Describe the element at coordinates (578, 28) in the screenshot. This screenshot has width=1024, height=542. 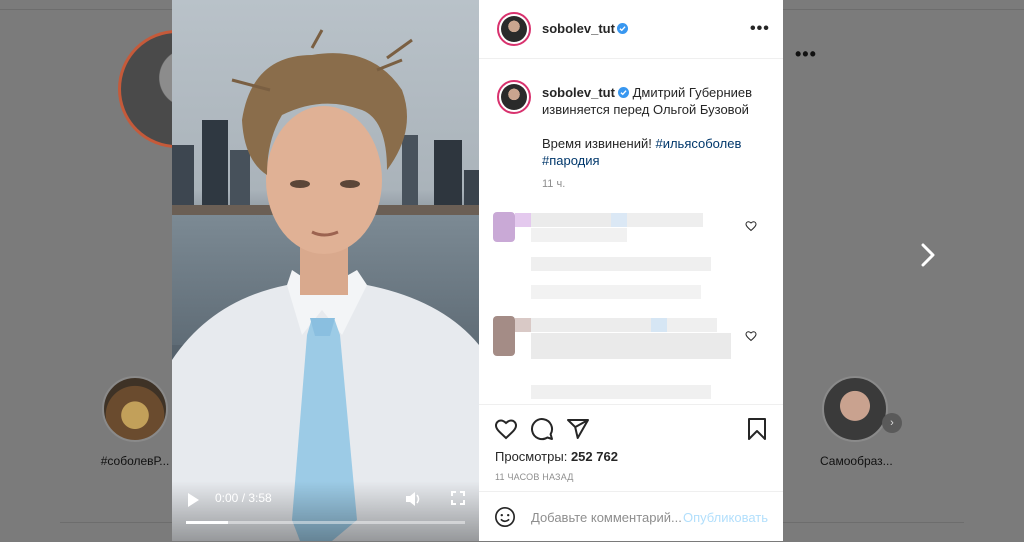
I see `author-username: sobolev_tut` at that location.